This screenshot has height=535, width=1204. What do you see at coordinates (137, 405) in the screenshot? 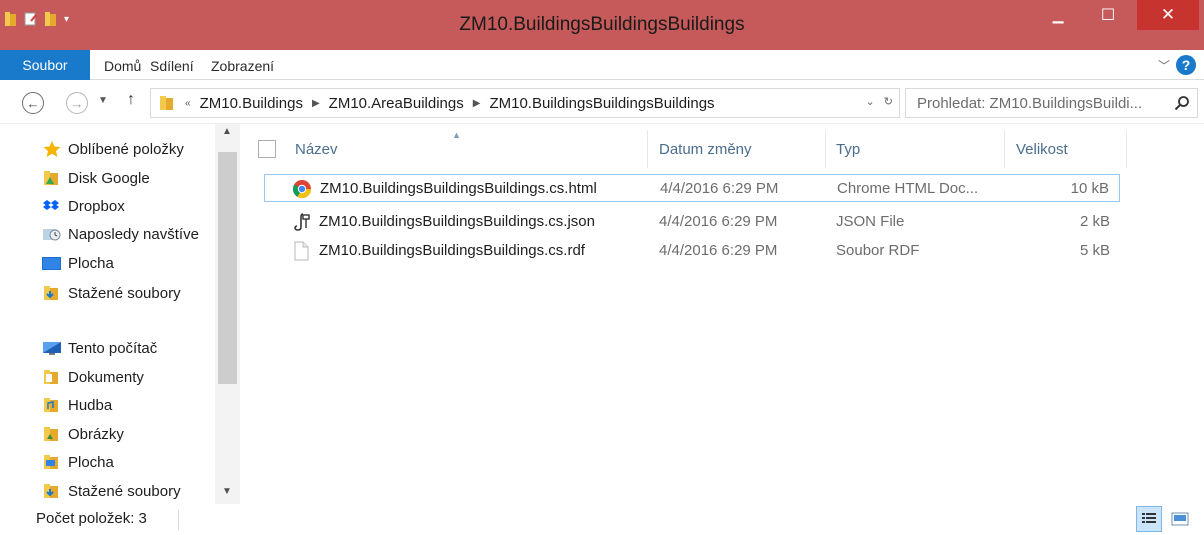
I see `nav-item-music: Hudba` at bounding box center [137, 405].